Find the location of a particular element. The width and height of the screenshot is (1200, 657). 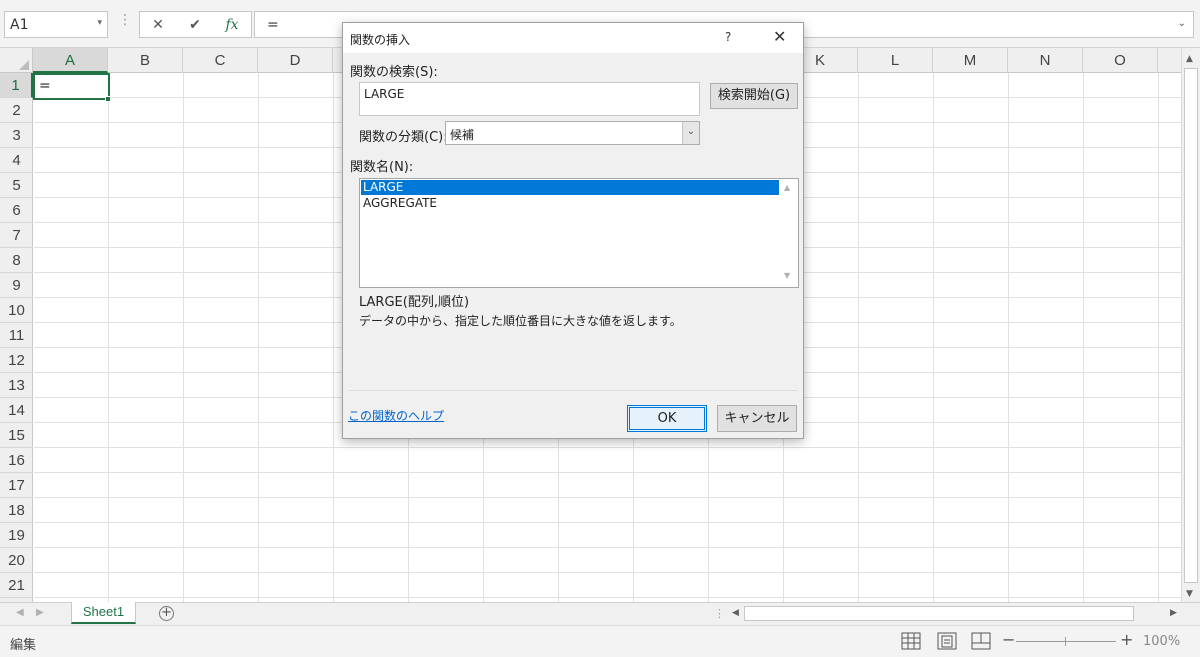

column-header: B is located at coordinates (145, 60).